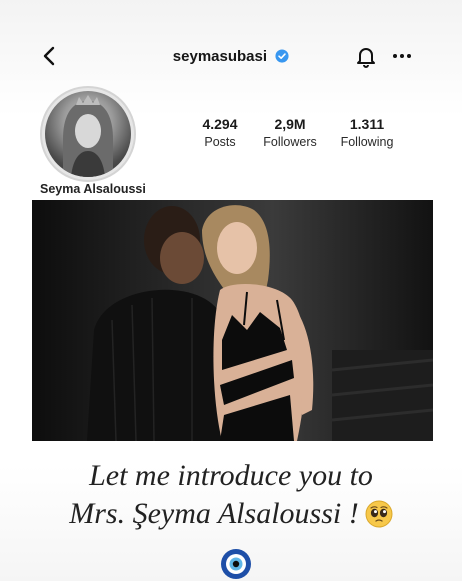 This screenshot has width=462, height=581. What do you see at coordinates (290, 142) in the screenshot?
I see `followers-label: Followers` at bounding box center [290, 142].